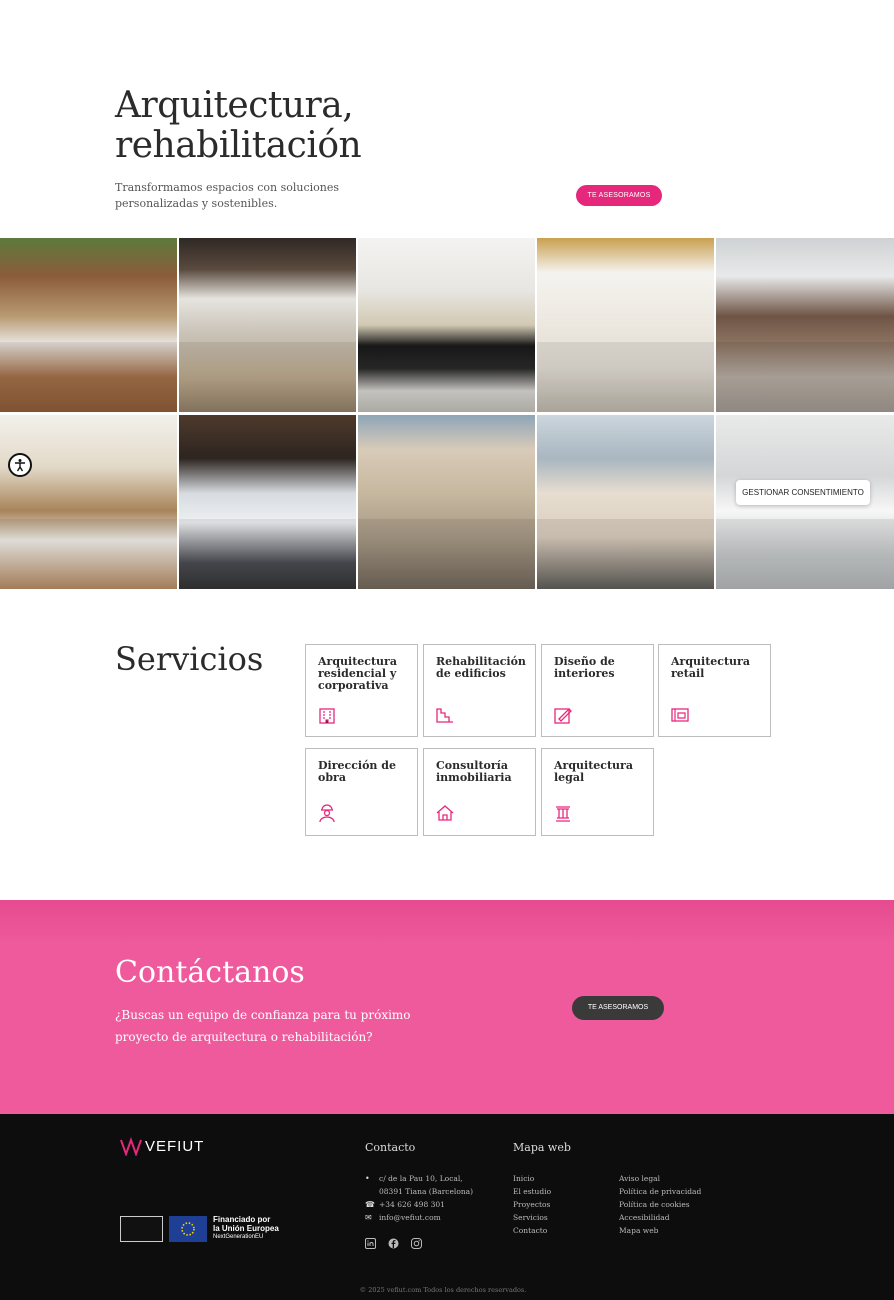 The image size is (894, 1300). I want to click on band-texture, so click(447, 922).